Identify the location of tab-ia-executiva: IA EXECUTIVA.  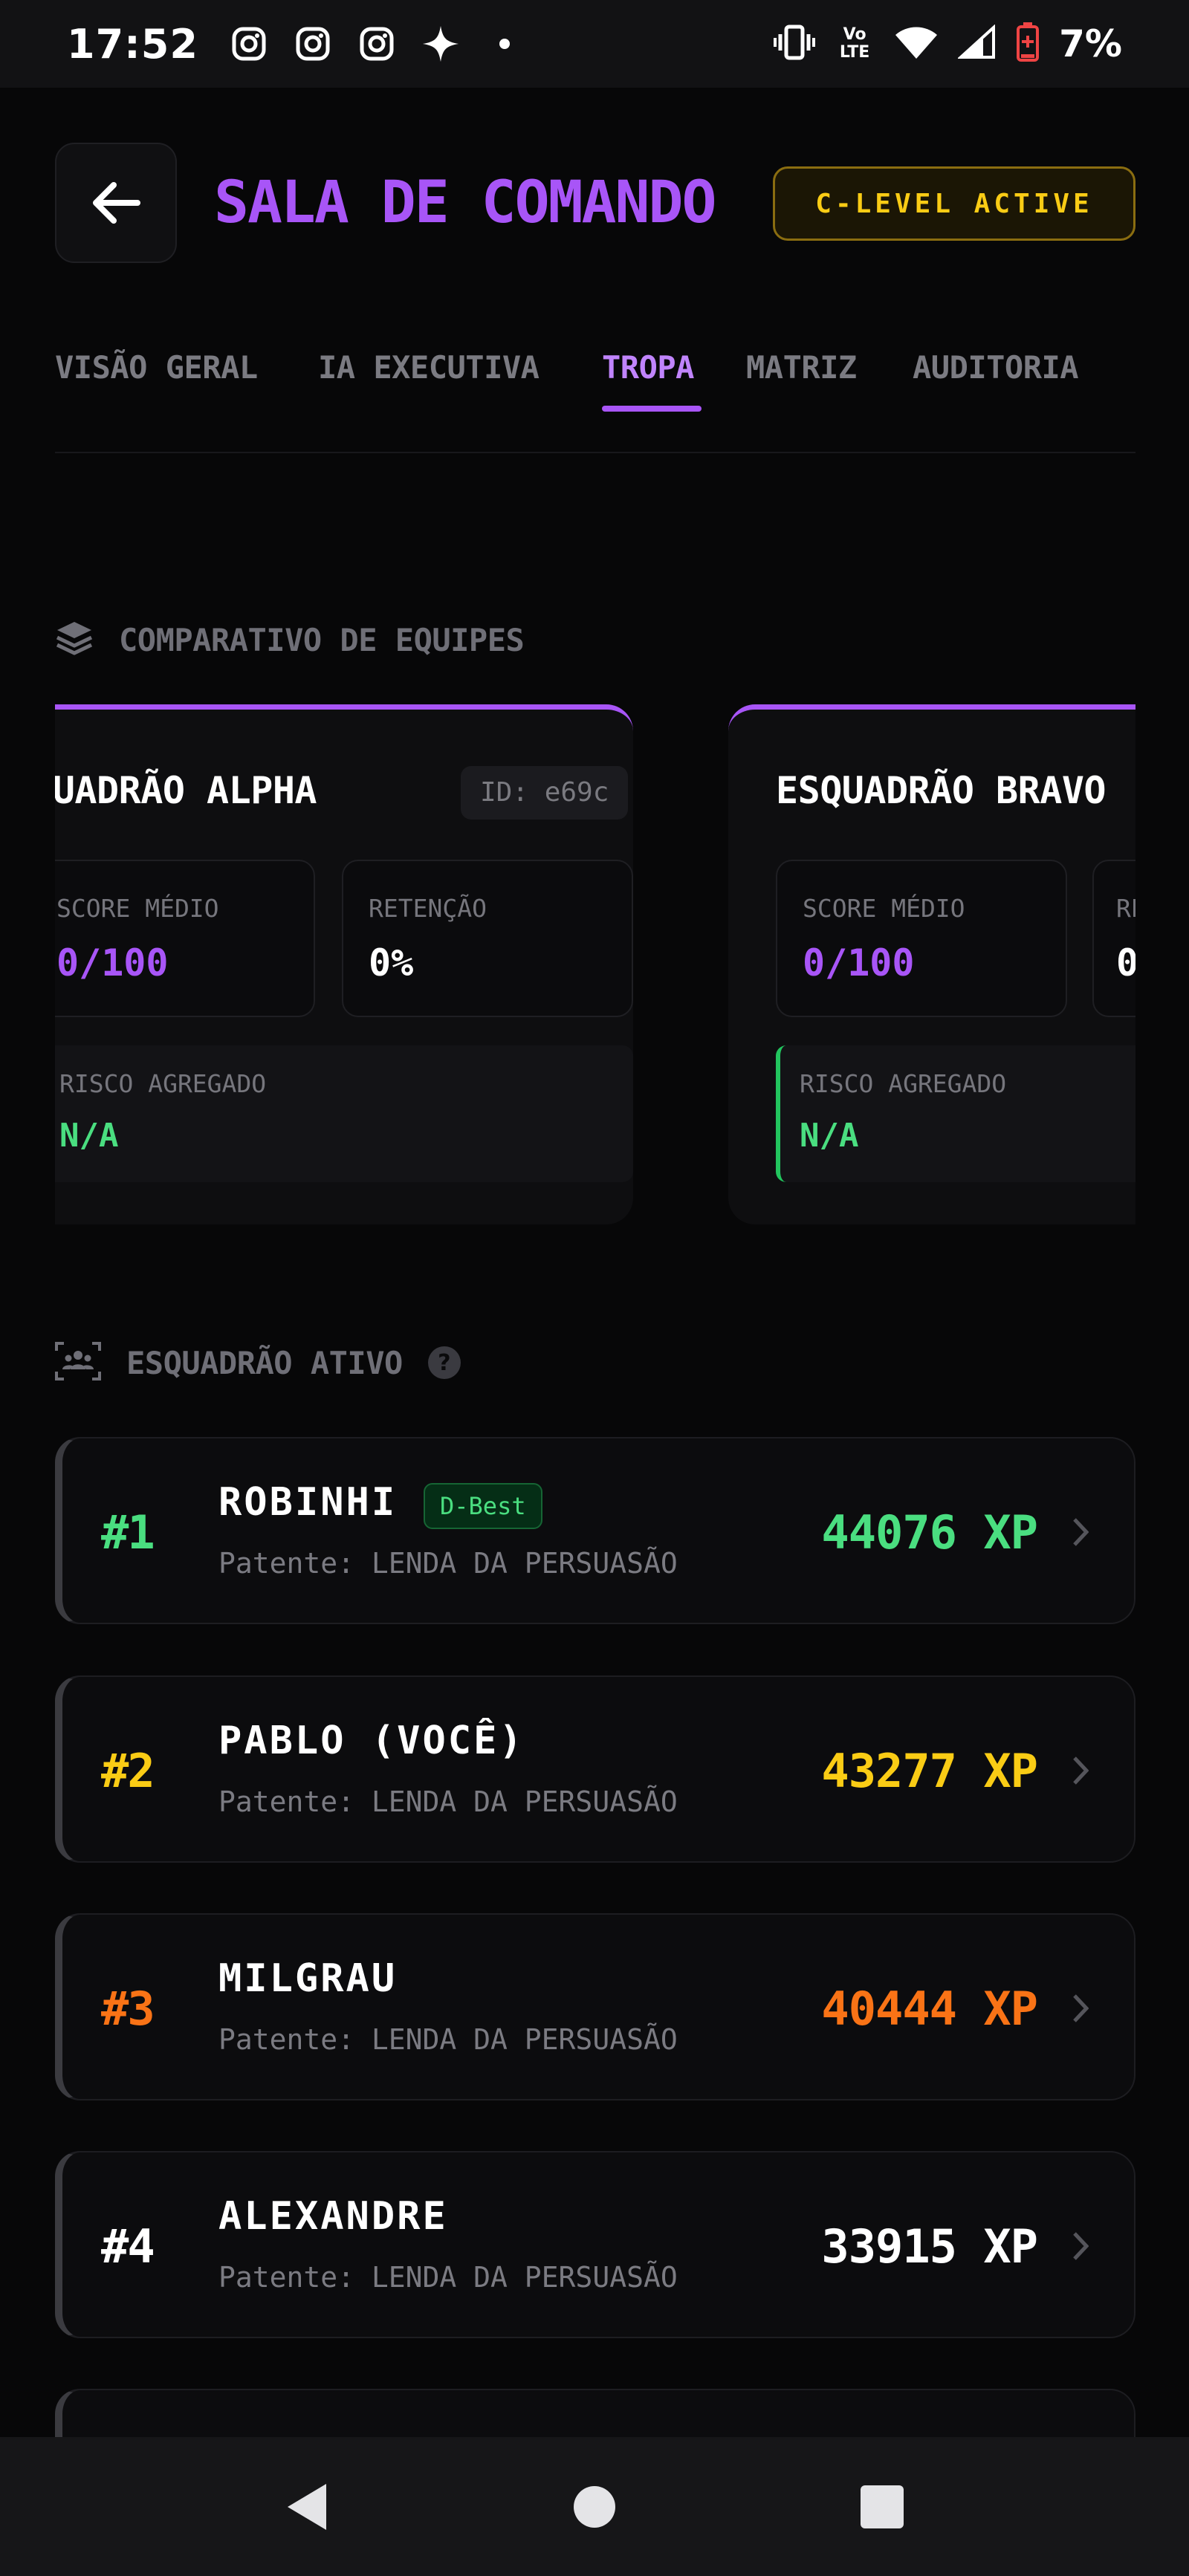
(429, 367).